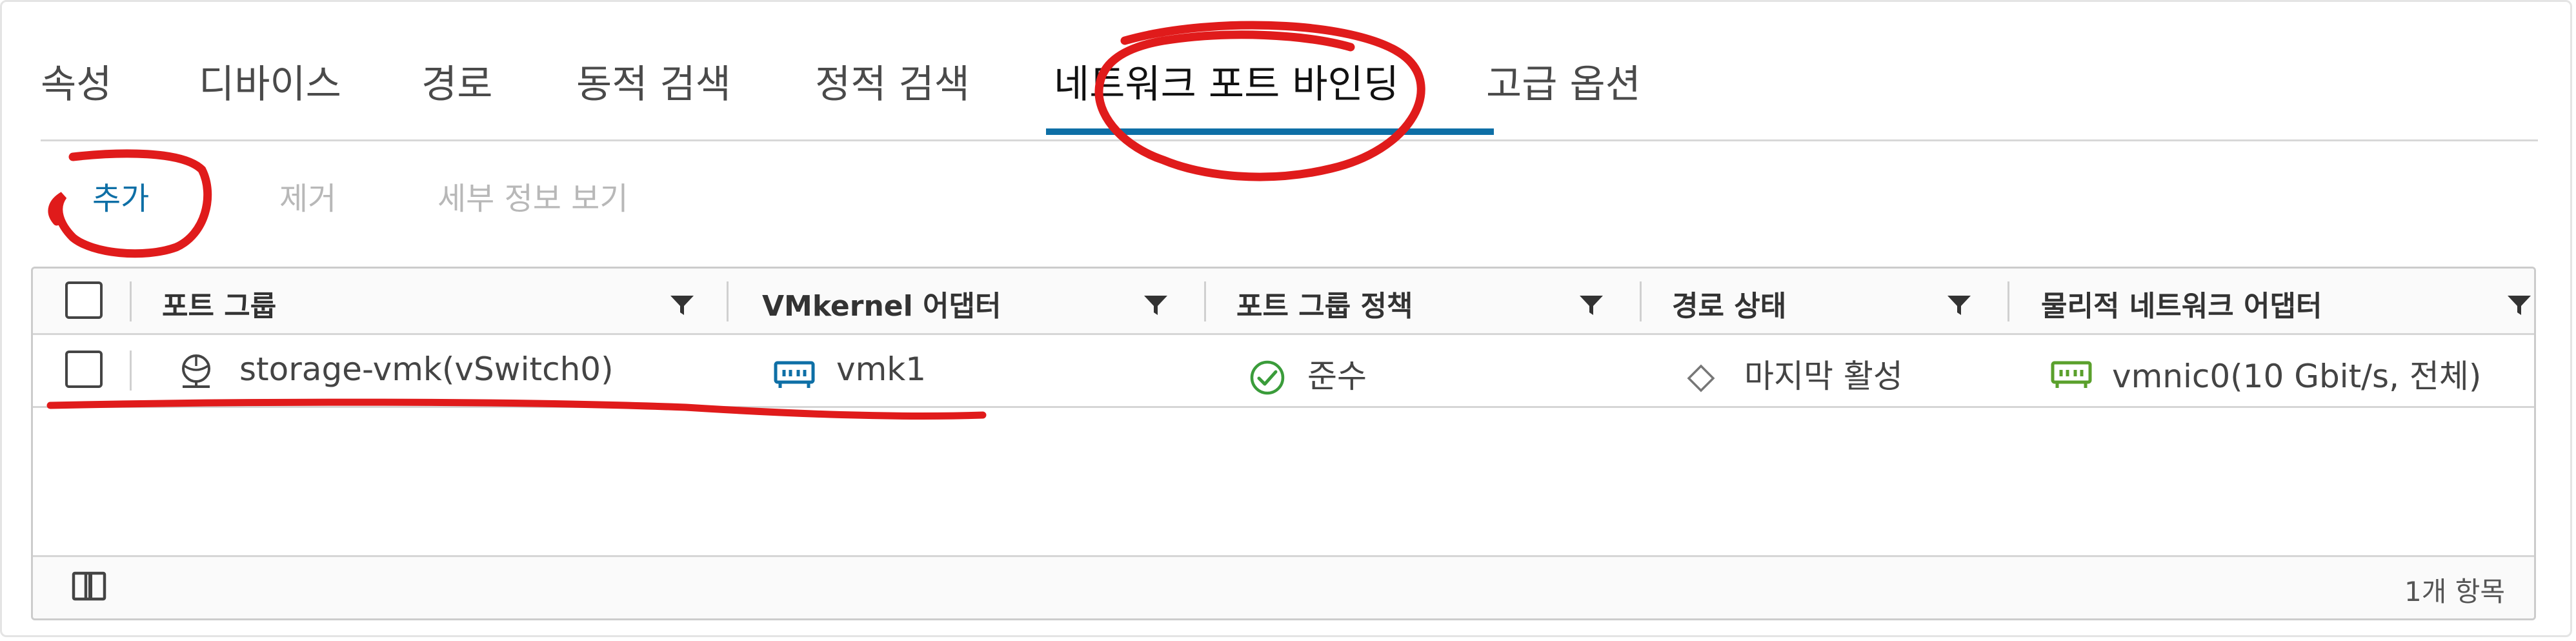 The image size is (2576, 641). What do you see at coordinates (1701, 378) in the screenshot?
I see `diamond-status-icon` at bounding box center [1701, 378].